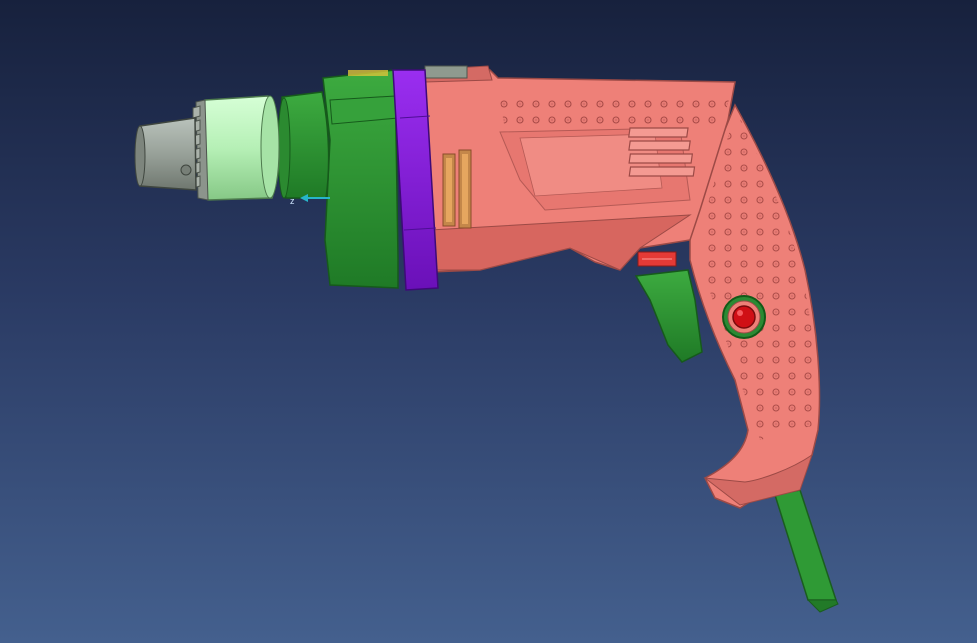  I want to click on trigger, so click(668, 316).